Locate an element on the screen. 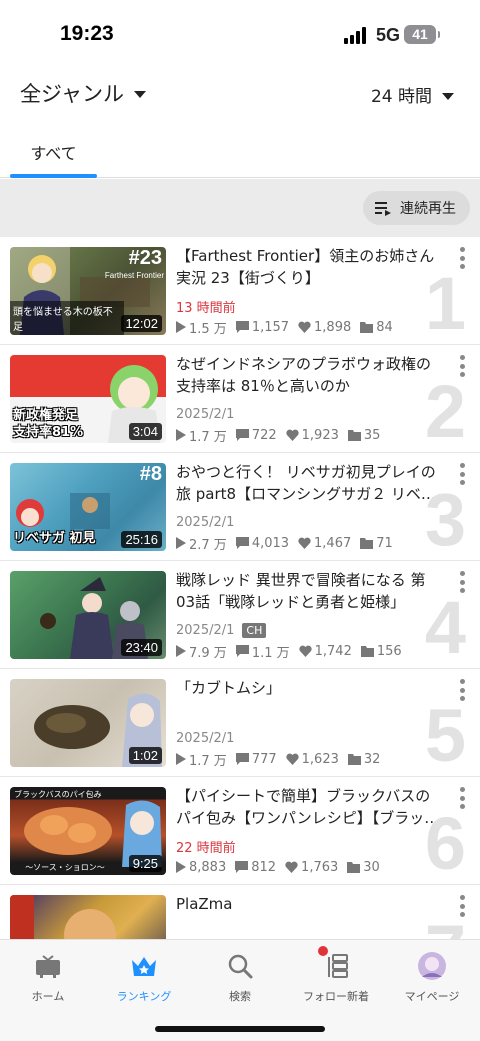 The image size is (480, 1041). tab-follow: フォロー新着 is located at coordinates (336, 979).